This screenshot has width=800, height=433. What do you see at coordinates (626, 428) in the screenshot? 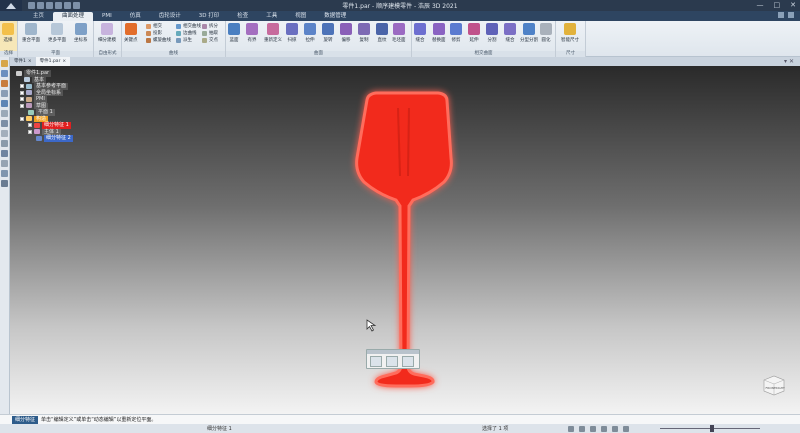
I see `look-at-icon` at bounding box center [626, 428].